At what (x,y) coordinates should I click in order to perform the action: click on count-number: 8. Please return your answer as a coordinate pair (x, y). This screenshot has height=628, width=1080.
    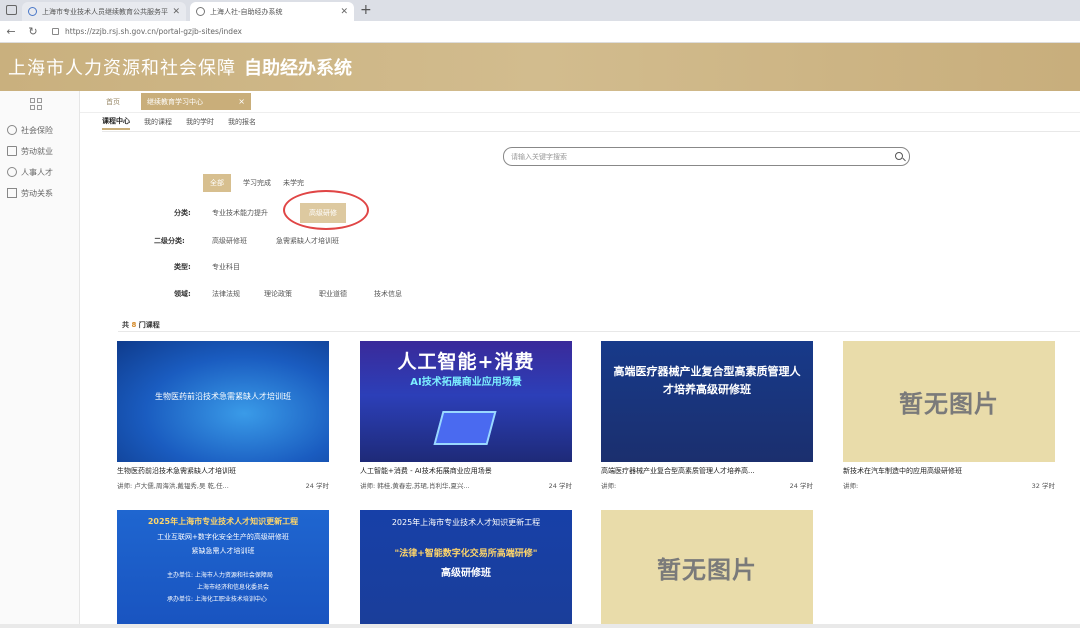
    Looking at the image, I should click on (134, 325).